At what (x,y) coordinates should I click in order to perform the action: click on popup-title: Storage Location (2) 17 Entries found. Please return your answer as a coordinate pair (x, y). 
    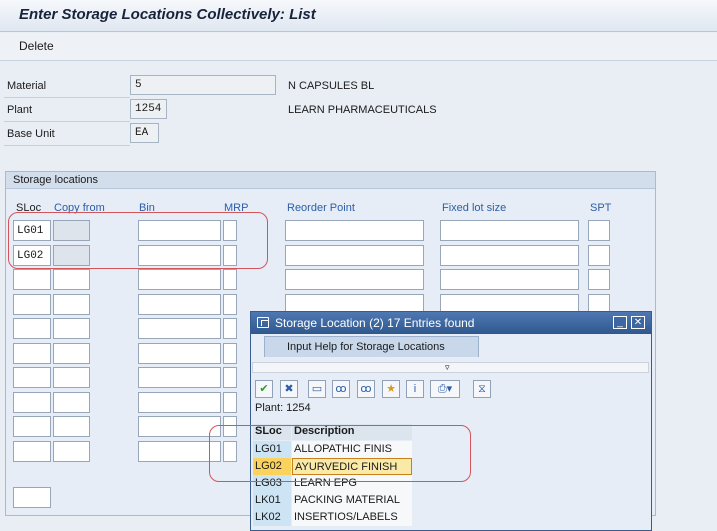
    Looking at the image, I should click on (375, 323).